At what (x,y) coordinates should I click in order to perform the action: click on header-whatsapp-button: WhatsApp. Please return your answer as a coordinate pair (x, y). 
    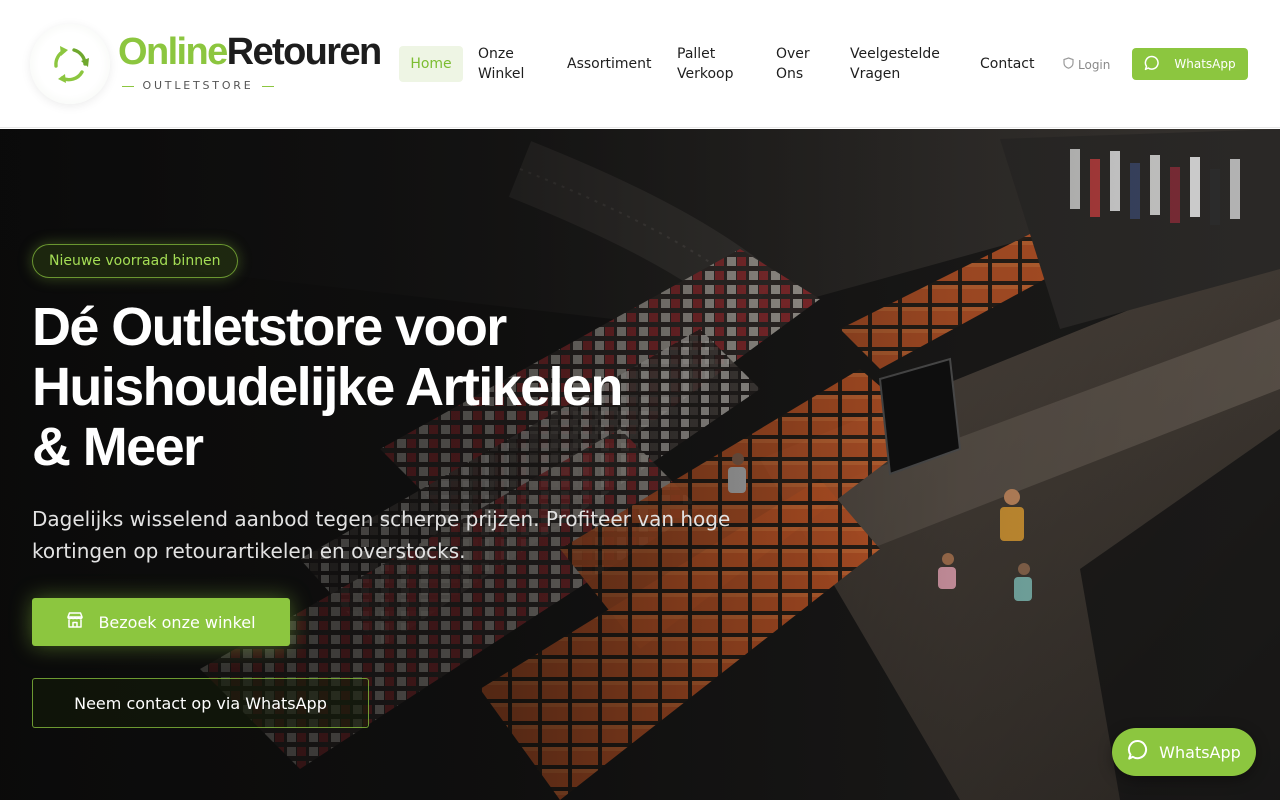
    Looking at the image, I should click on (1190, 64).